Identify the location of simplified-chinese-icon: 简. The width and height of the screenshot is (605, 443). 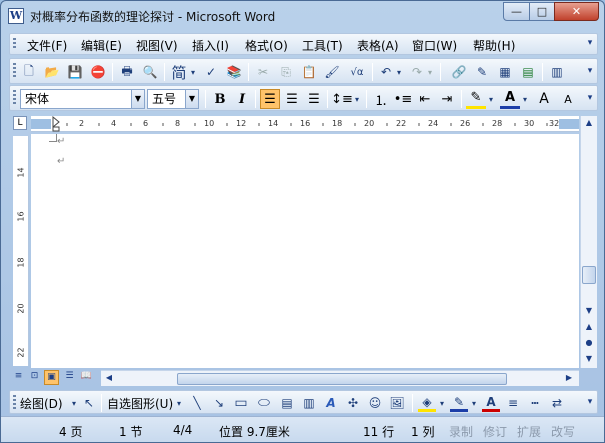
(179, 72).